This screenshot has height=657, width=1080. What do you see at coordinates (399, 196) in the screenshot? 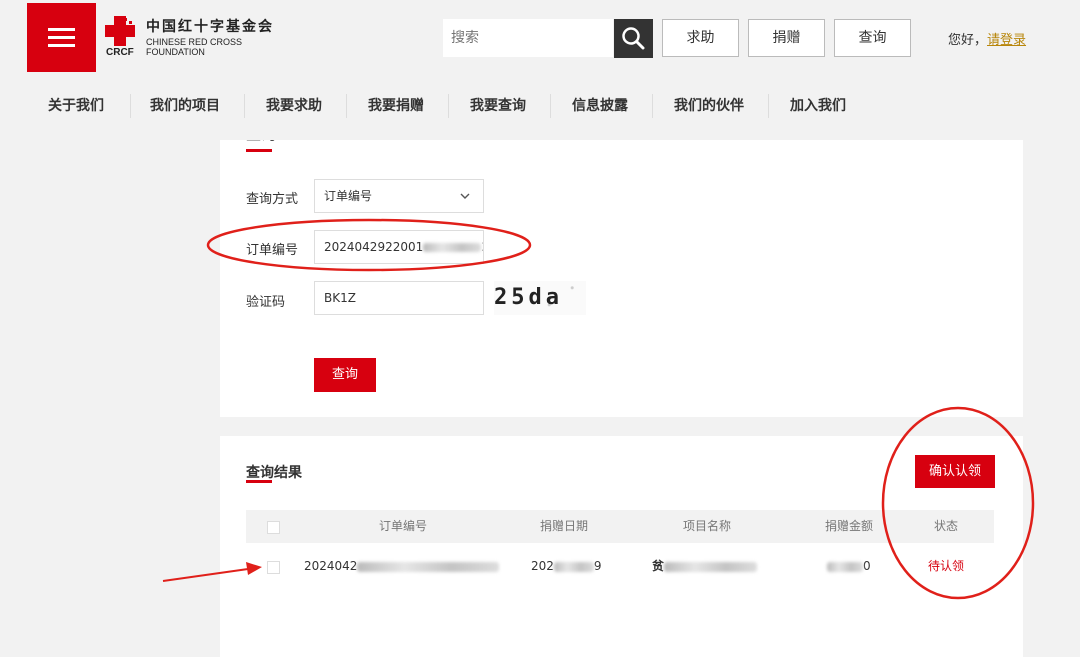
I see `query-method-select: 订单编号` at bounding box center [399, 196].